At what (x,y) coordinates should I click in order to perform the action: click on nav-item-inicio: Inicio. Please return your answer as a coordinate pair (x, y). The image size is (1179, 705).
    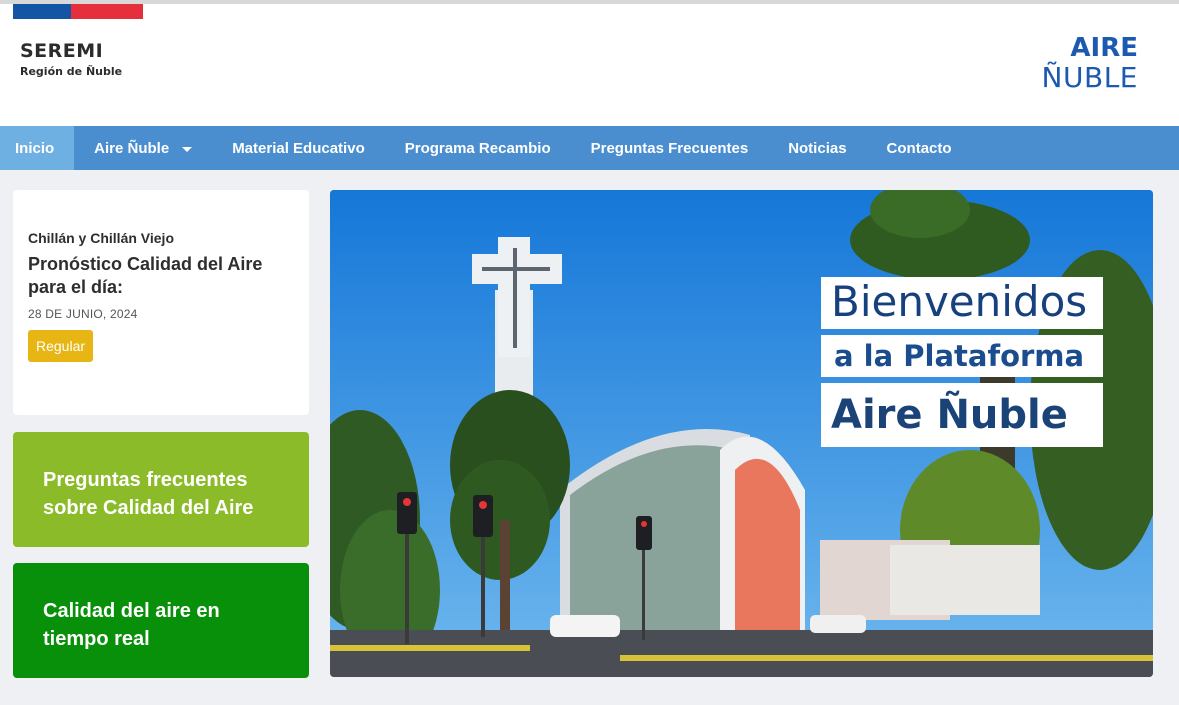
    Looking at the image, I should click on (37, 148).